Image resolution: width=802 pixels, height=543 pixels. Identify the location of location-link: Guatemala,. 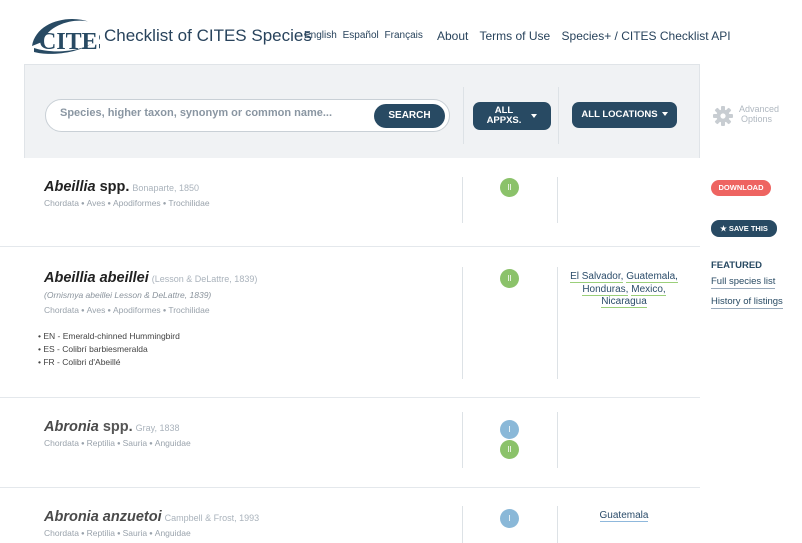
(652, 277).